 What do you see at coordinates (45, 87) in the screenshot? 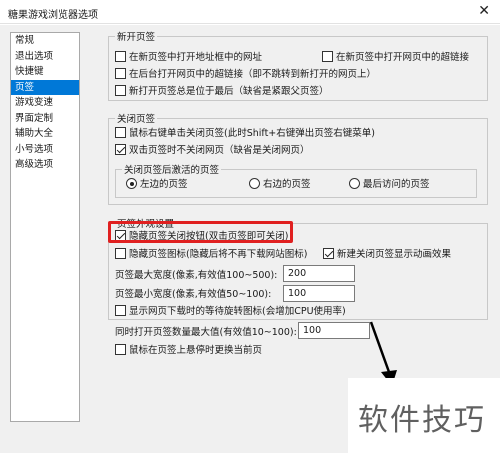
I see `sidebar-item-tabs: 页签` at bounding box center [45, 87].